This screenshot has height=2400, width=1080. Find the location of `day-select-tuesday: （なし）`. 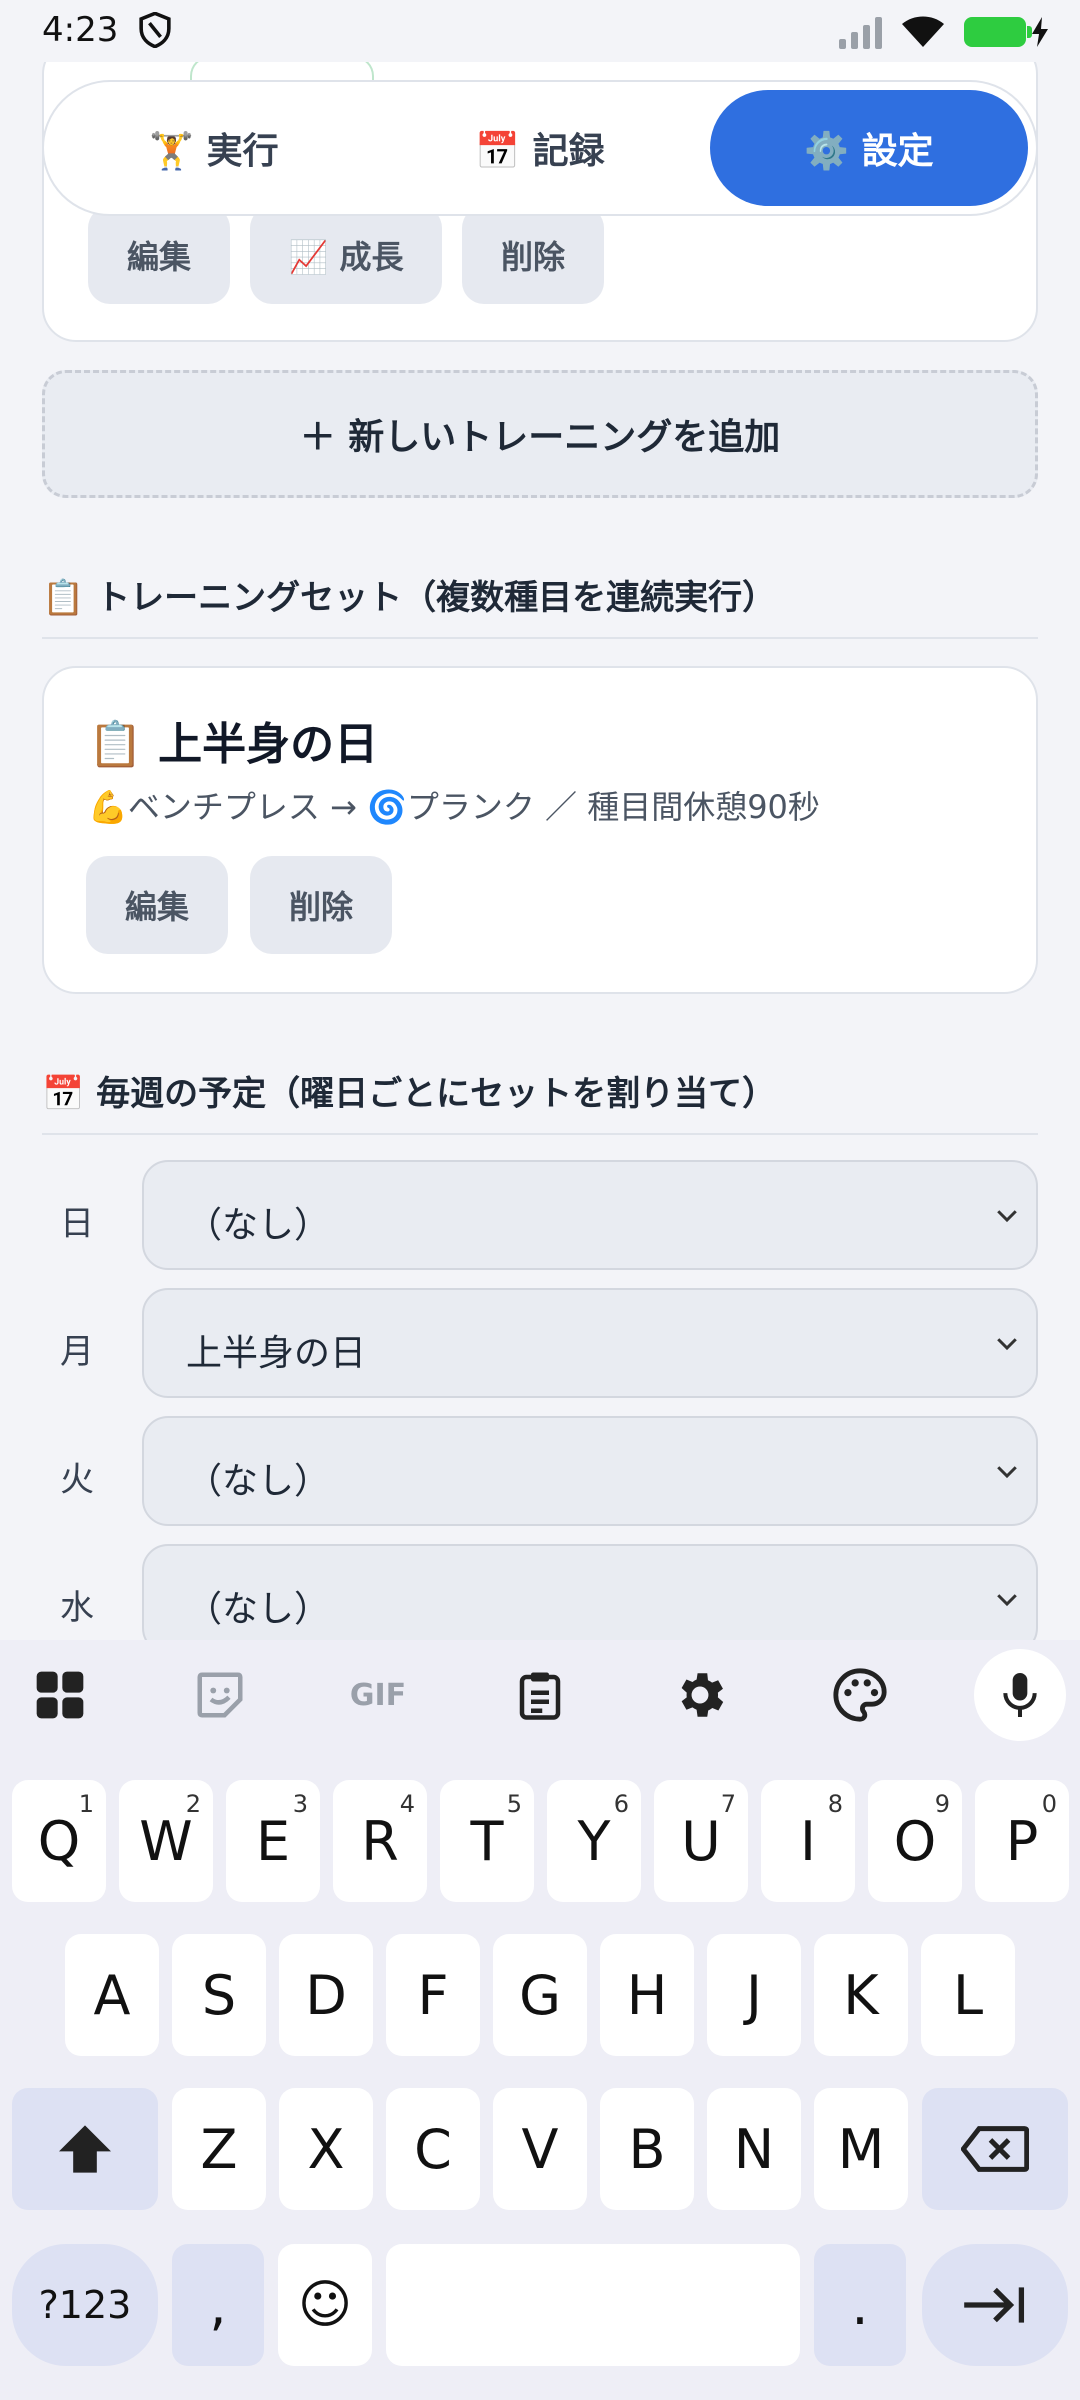

day-select-tuesday: （なし） is located at coordinates (590, 1471).